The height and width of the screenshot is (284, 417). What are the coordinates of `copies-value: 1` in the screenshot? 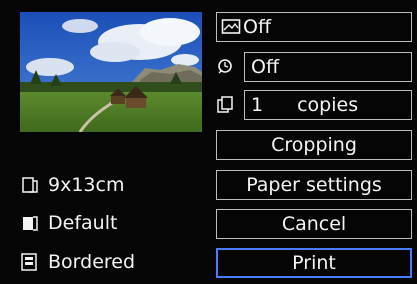 It's located at (257, 105).